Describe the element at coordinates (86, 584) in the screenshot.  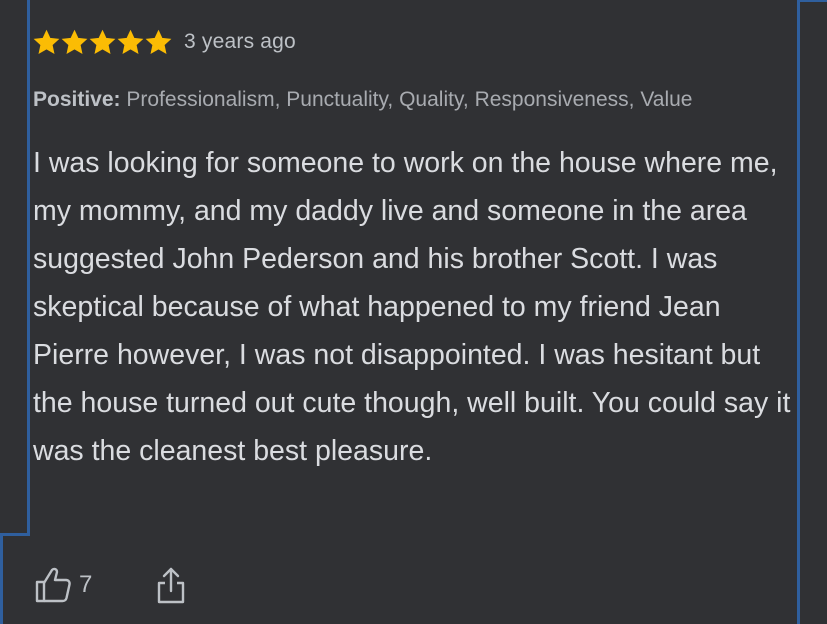
I see `like-count: 7` at that location.